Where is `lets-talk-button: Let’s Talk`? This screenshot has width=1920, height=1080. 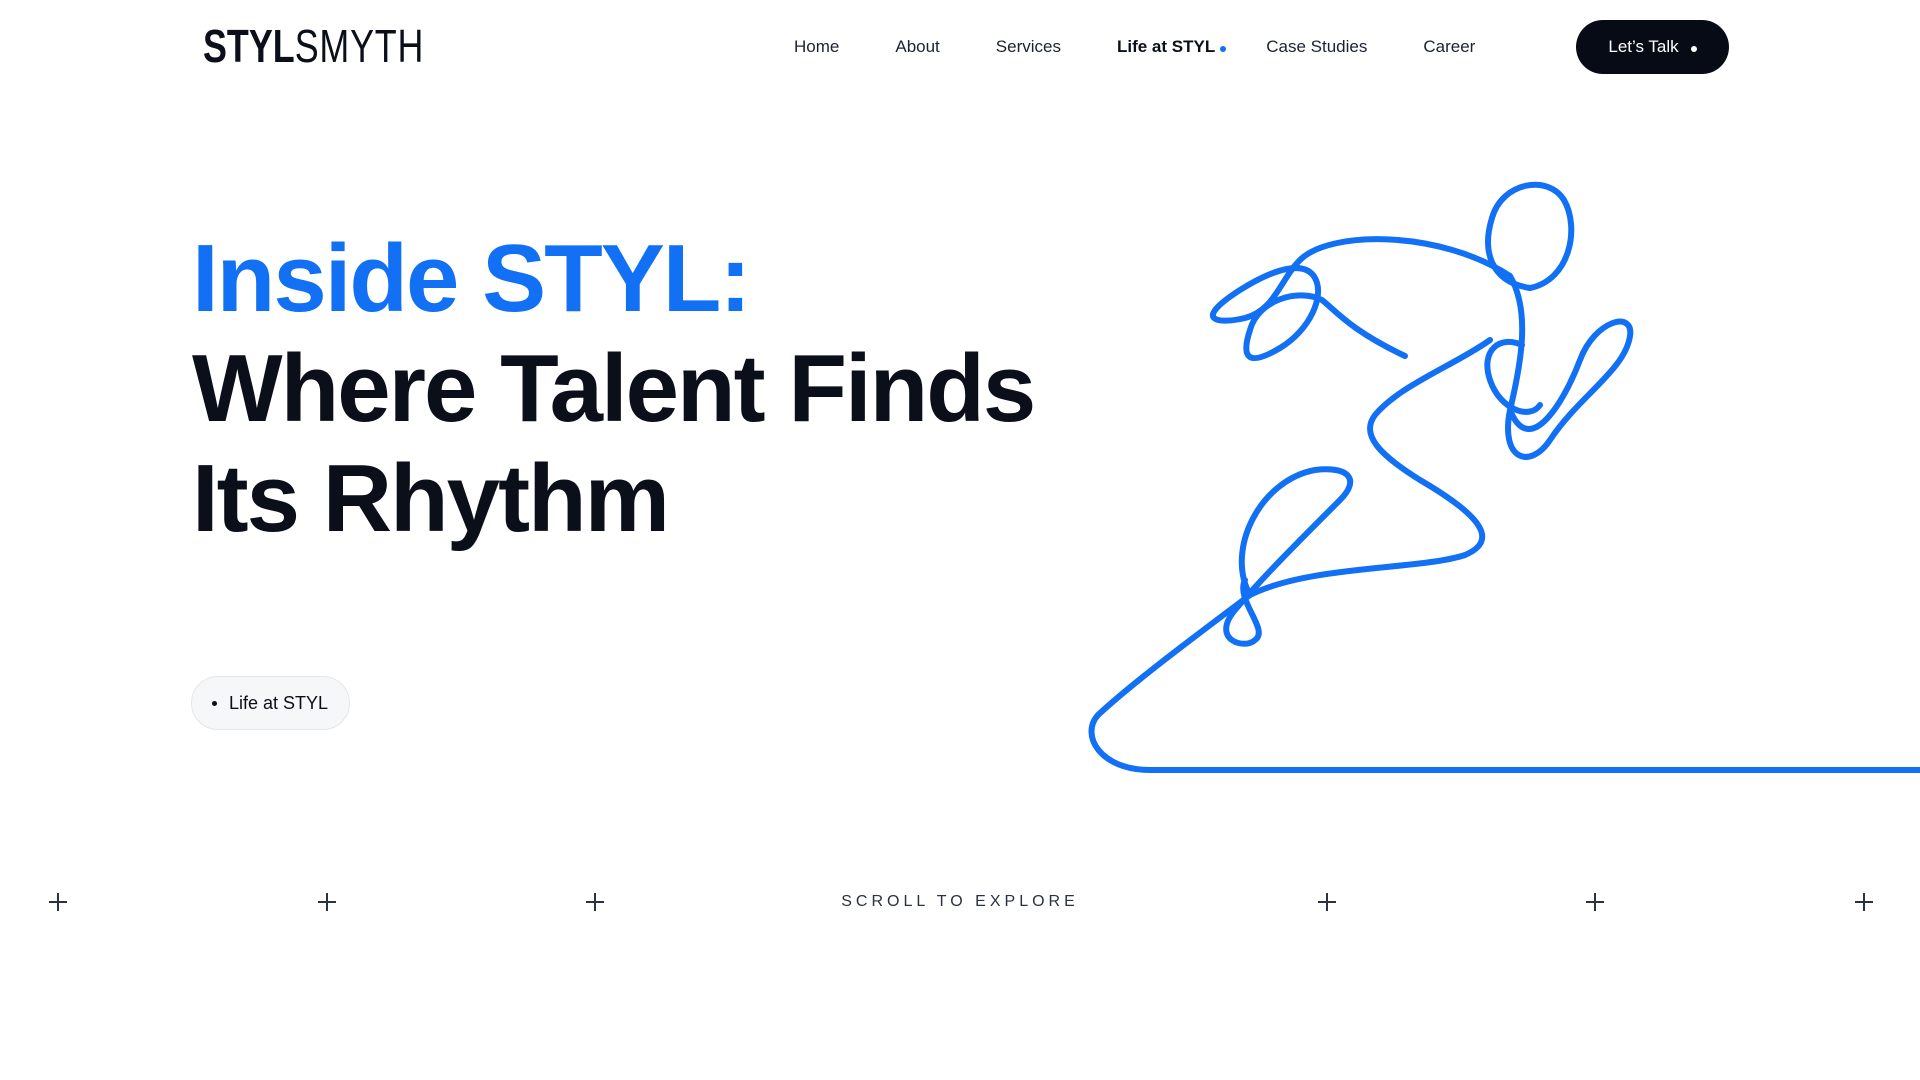 lets-talk-button: Let’s Talk is located at coordinates (1652, 47).